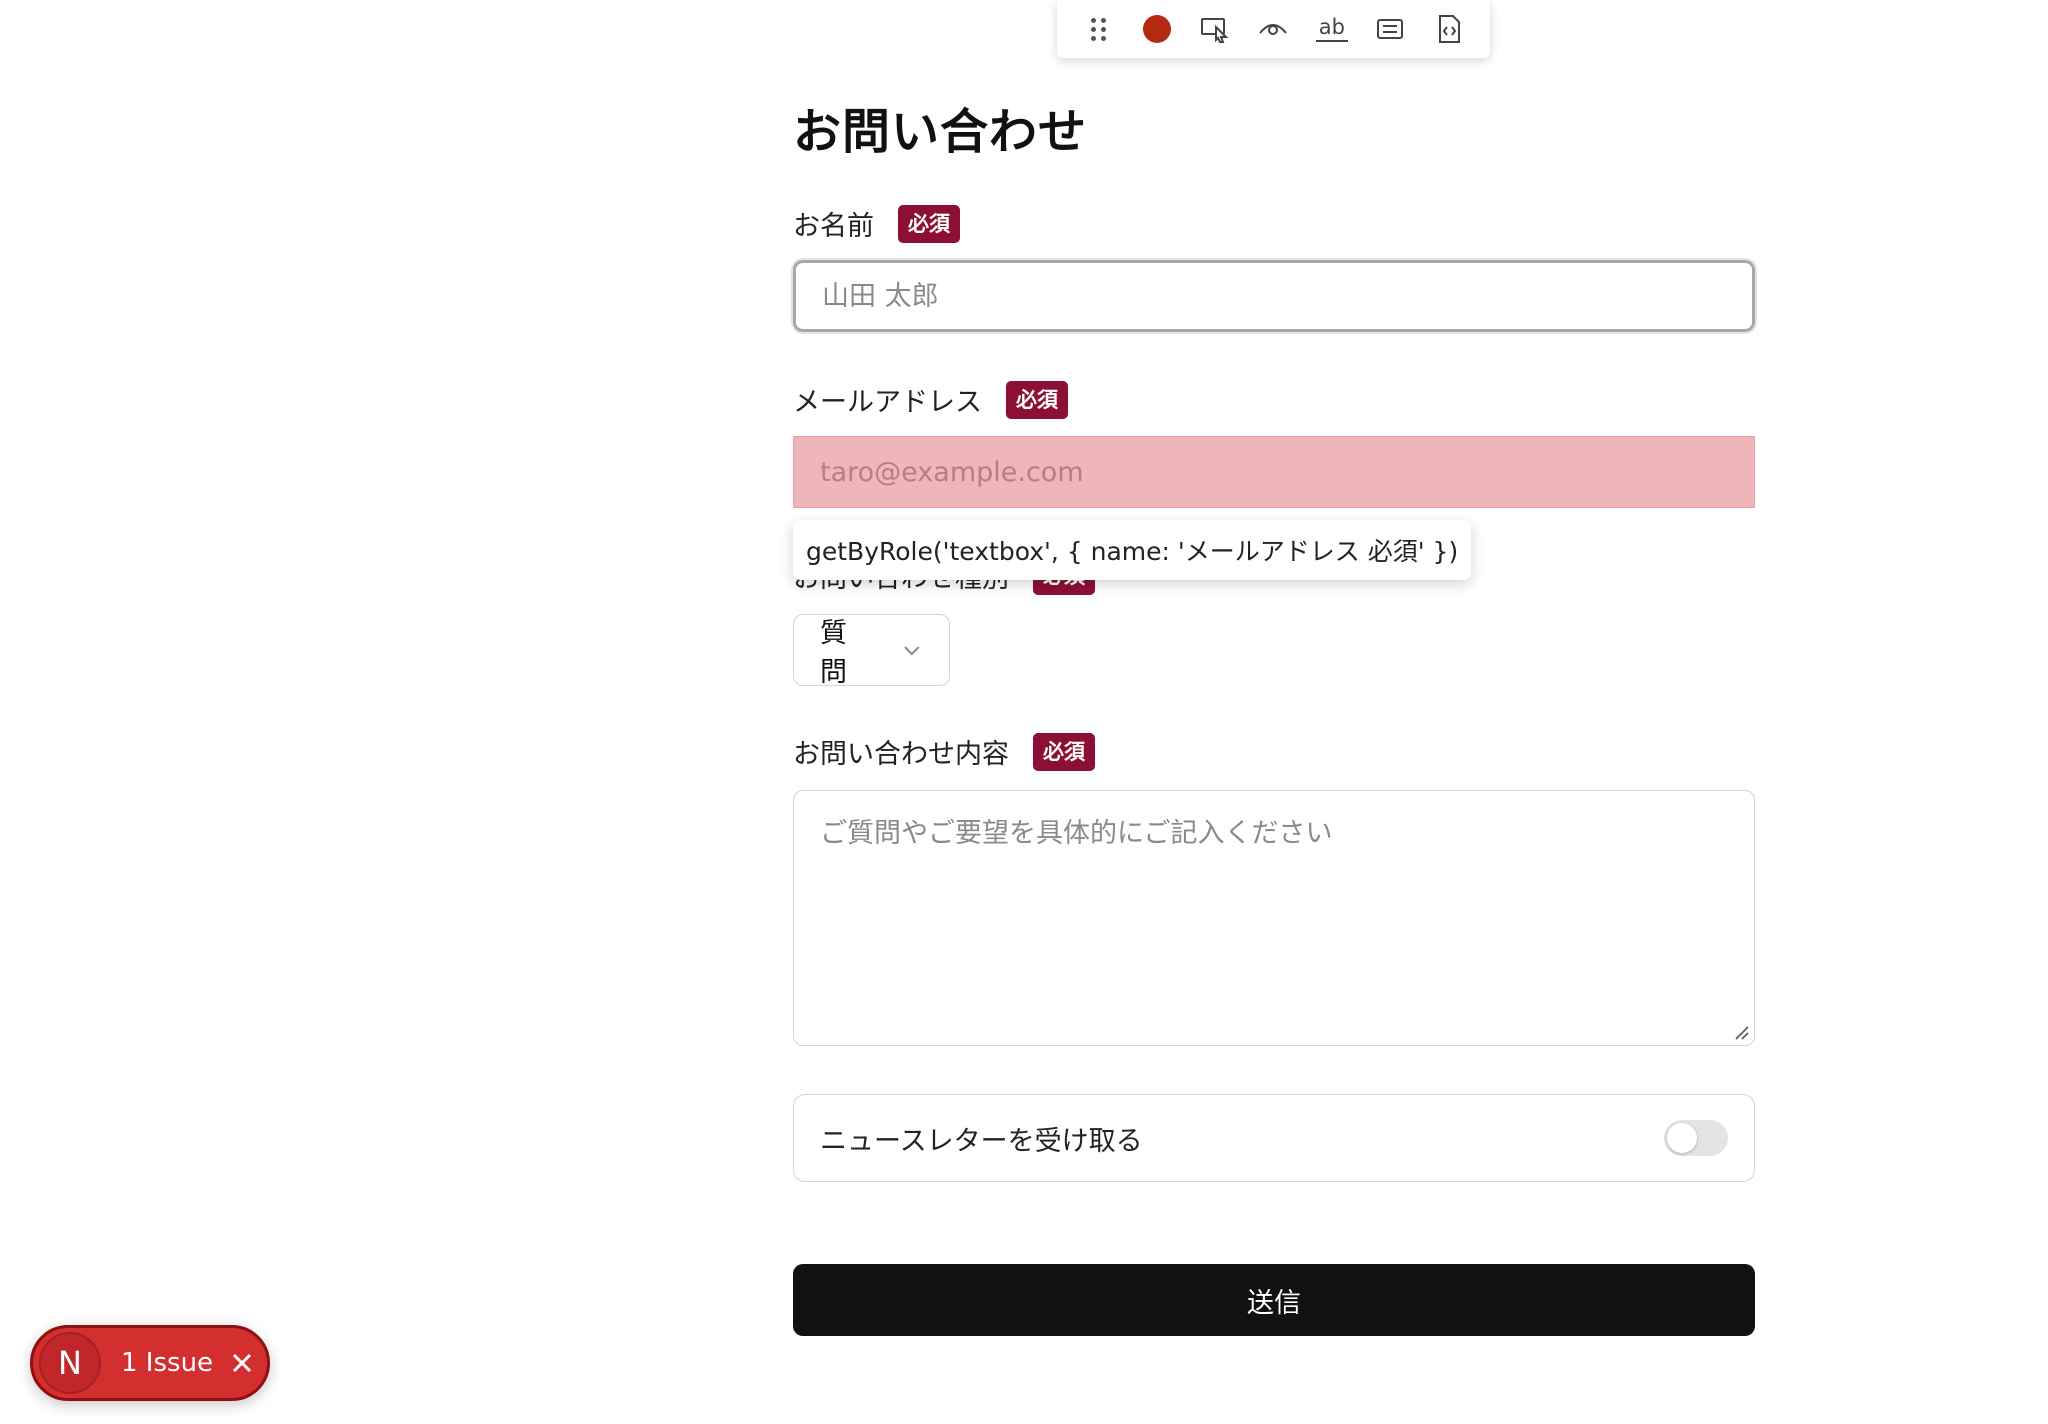  I want to click on record-button, so click(1157, 29).